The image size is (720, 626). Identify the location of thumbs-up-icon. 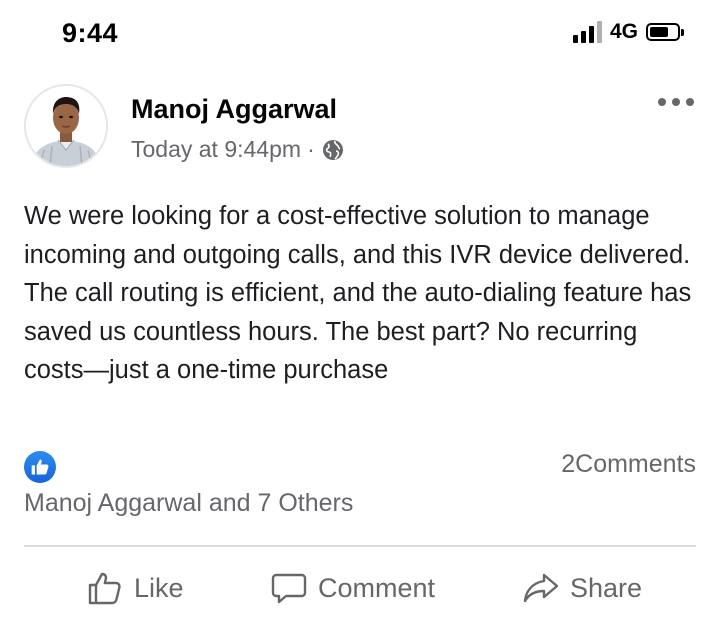
(40, 467).